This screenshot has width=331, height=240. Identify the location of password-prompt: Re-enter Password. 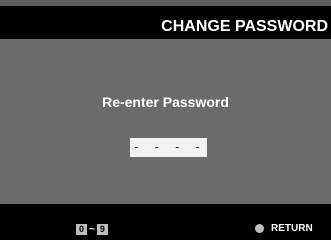
(165, 102).